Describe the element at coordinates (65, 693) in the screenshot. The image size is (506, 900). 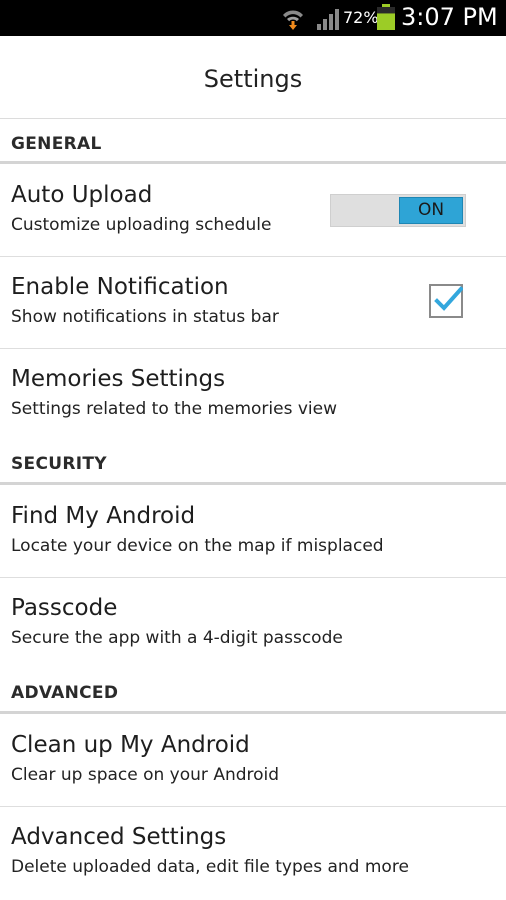
I see `section-label-advanced: ADVANCED` at that location.